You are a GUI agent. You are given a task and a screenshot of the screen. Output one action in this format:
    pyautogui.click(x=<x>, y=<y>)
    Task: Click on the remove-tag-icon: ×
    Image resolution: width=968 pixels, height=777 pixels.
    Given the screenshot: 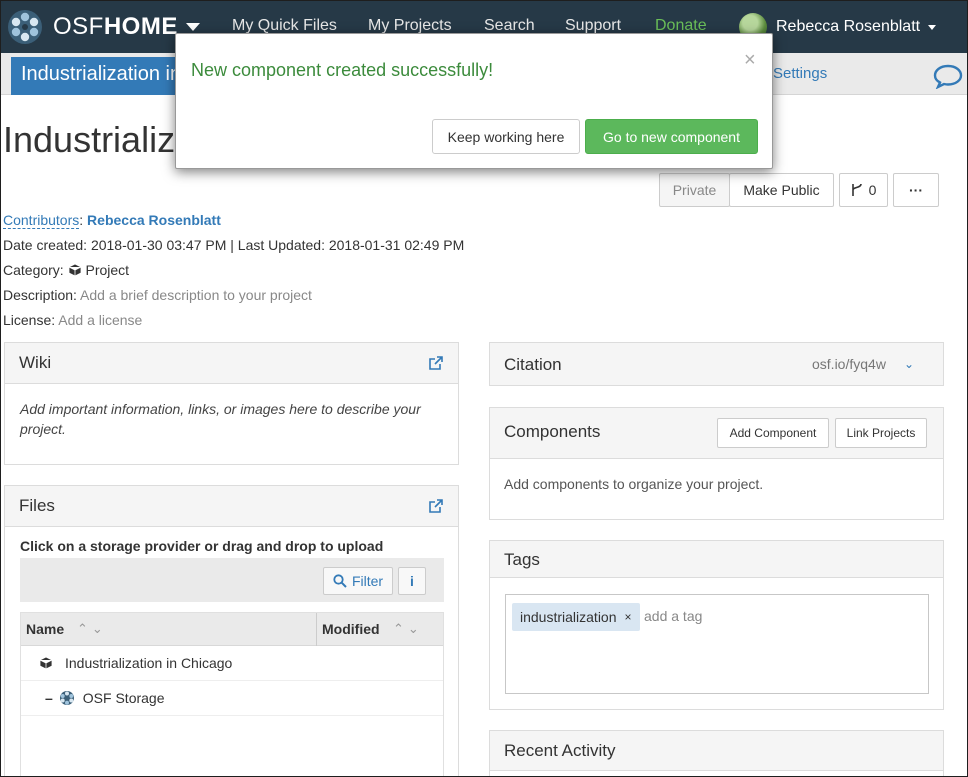 What is the action you would take?
    pyautogui.click(x=628, y=617)
    